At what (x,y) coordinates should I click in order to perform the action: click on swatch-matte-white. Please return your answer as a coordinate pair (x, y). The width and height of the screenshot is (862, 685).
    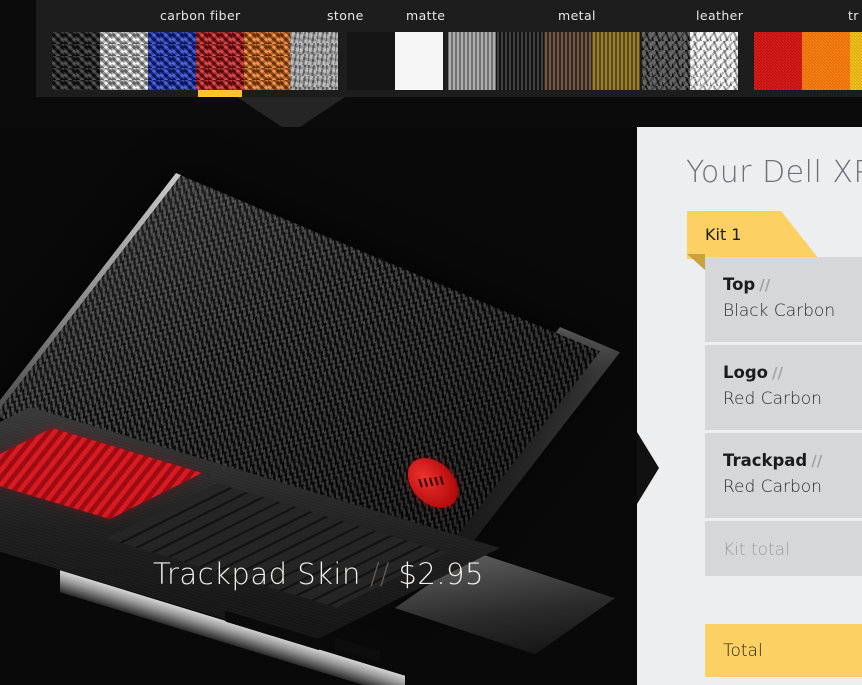
    Looking at the image, I should click on (419, 61).